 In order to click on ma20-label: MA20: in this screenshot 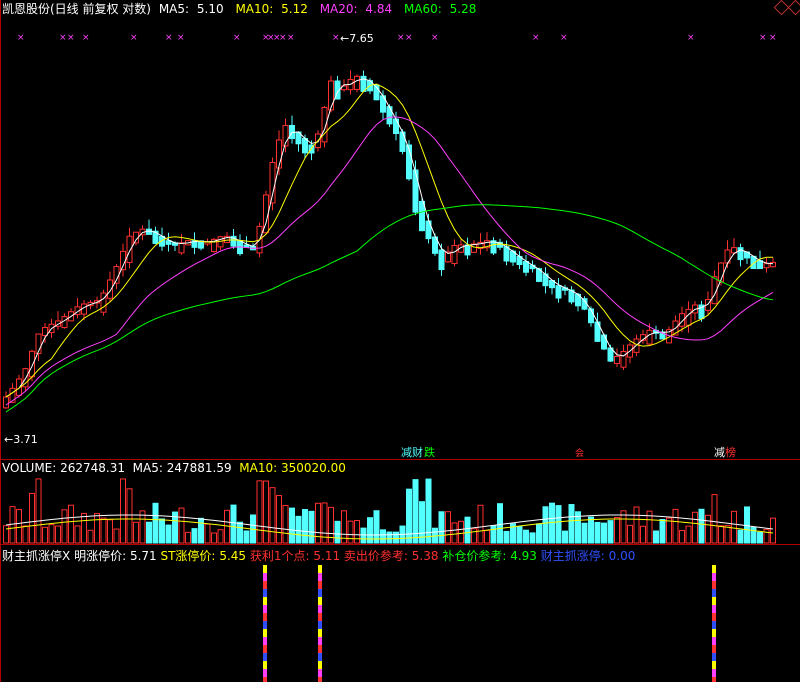, I will do `click(338, 9)`.